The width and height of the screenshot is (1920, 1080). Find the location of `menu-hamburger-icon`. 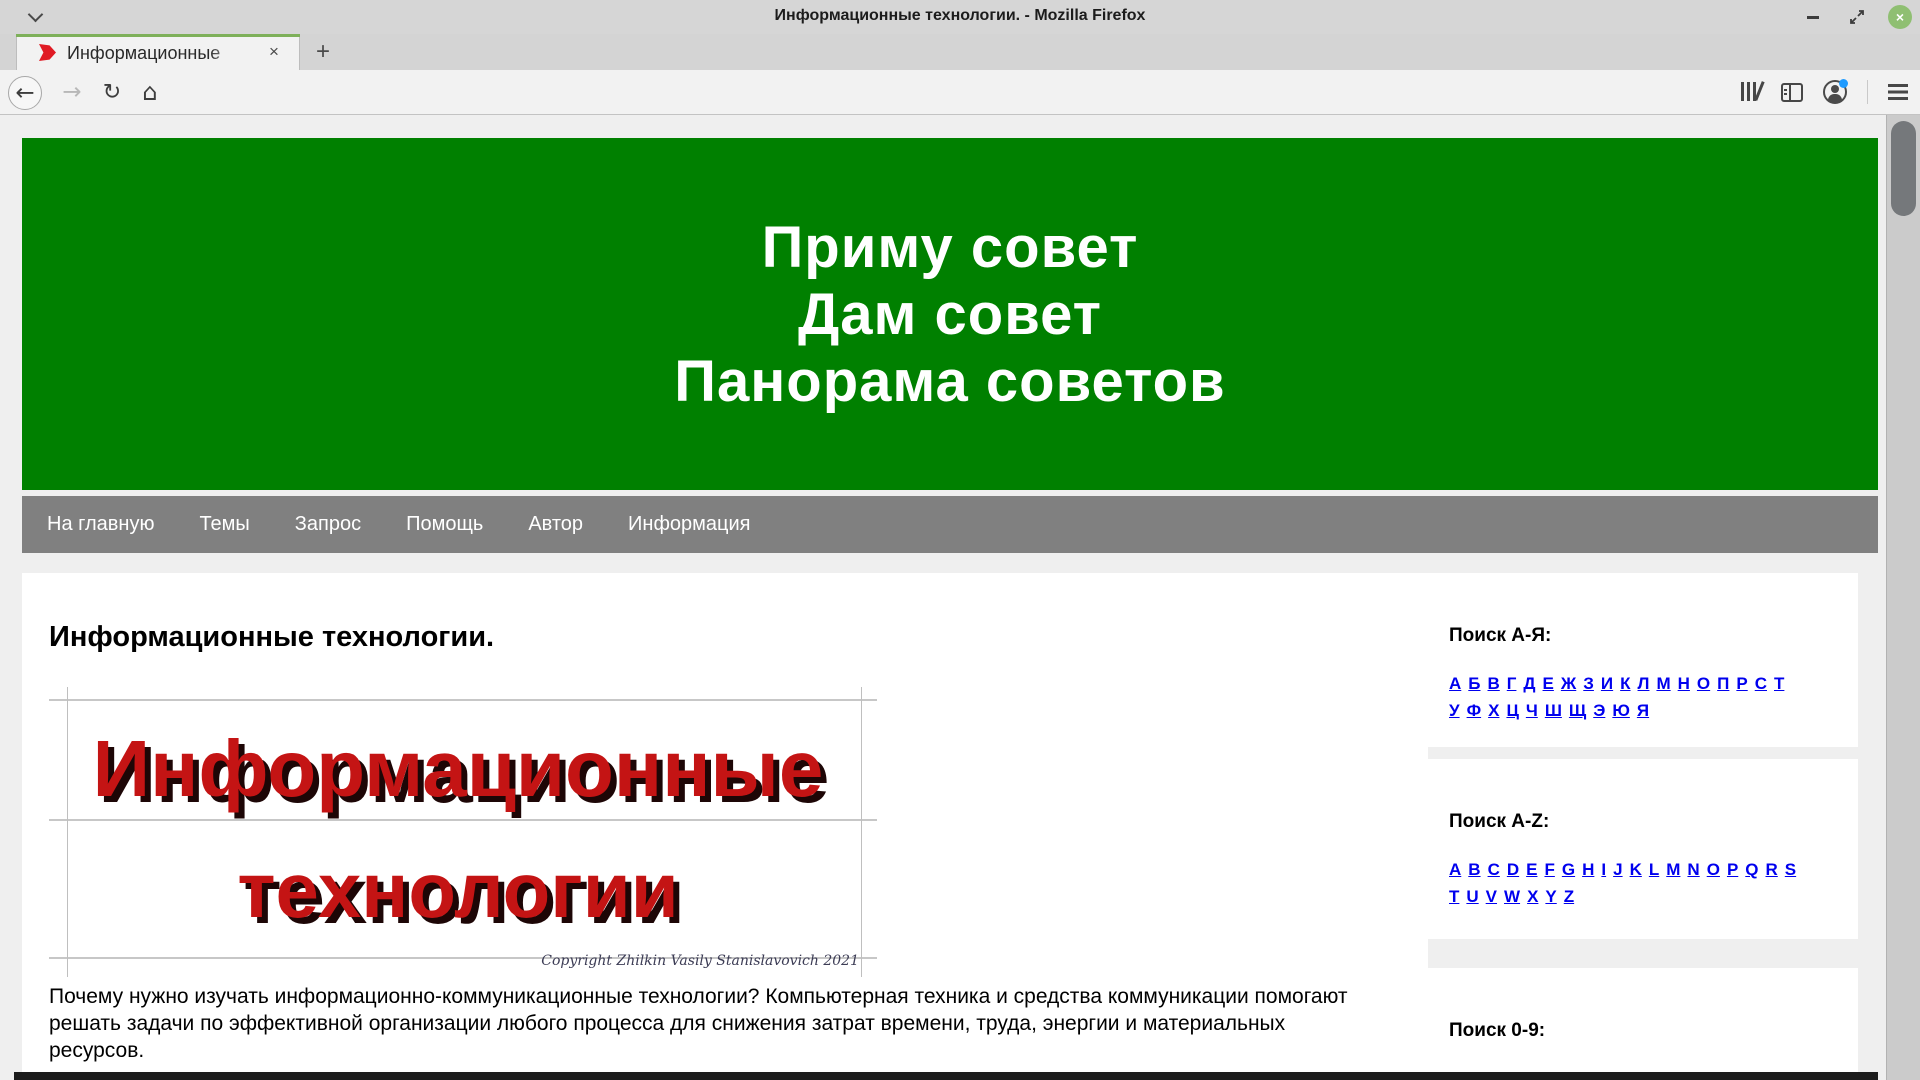

menu-hamburger-icon is located at coordinates (1898, 92).